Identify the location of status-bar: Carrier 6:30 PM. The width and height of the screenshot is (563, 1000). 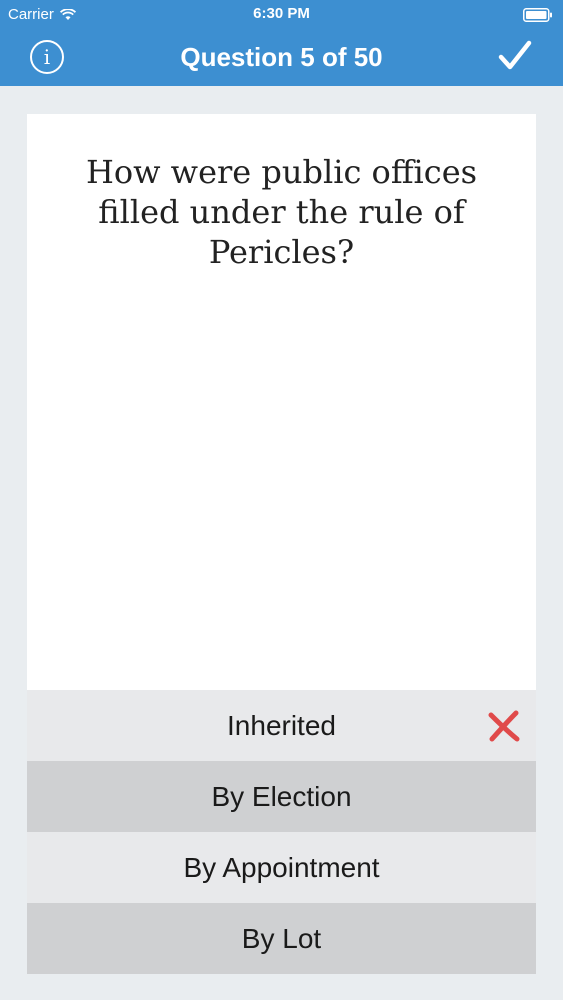
(281, 15).